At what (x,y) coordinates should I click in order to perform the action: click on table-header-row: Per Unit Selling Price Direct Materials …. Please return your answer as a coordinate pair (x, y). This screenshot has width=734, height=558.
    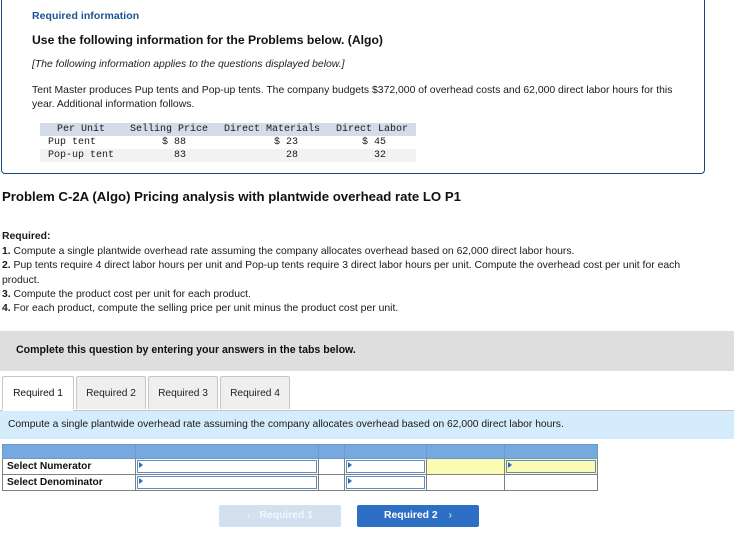
    Looking at the image, I should click on (228, 129).